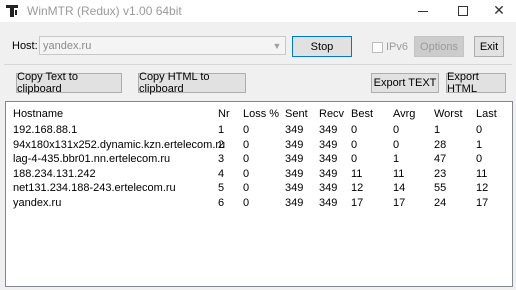 The height and width of the screenshot is (290, 516). Describe the element at coordinates (94, 188) in the screenshot. I see `hostname-cell: net131.234.188-243.ertelecom.ru` at that location.